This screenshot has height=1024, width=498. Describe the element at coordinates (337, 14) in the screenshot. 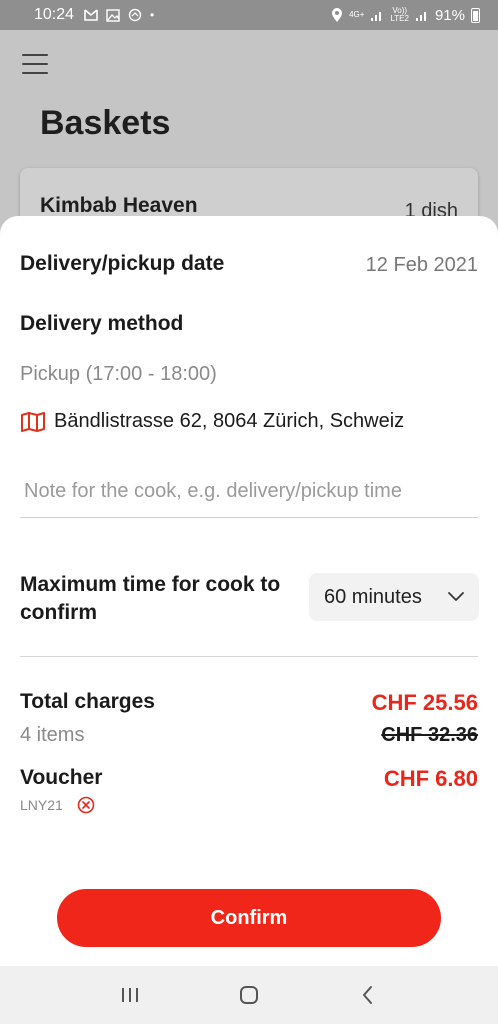

I see `location-icon` at that location.